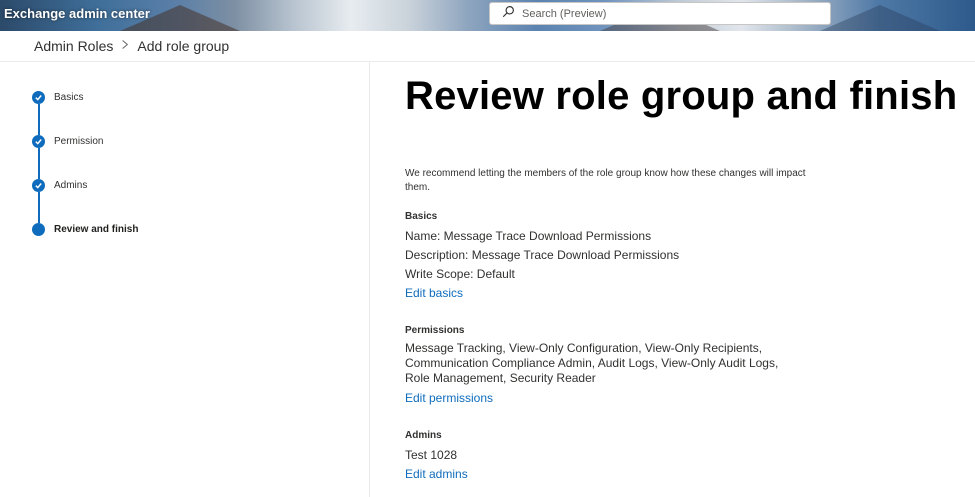 The width and height of the screenshot is (975, 497). What do you see at coordinates (528, 236) in the screenshot?
I see `basics-name: Name: Message Trace Download Permissions` at bounding box center [528, 236].